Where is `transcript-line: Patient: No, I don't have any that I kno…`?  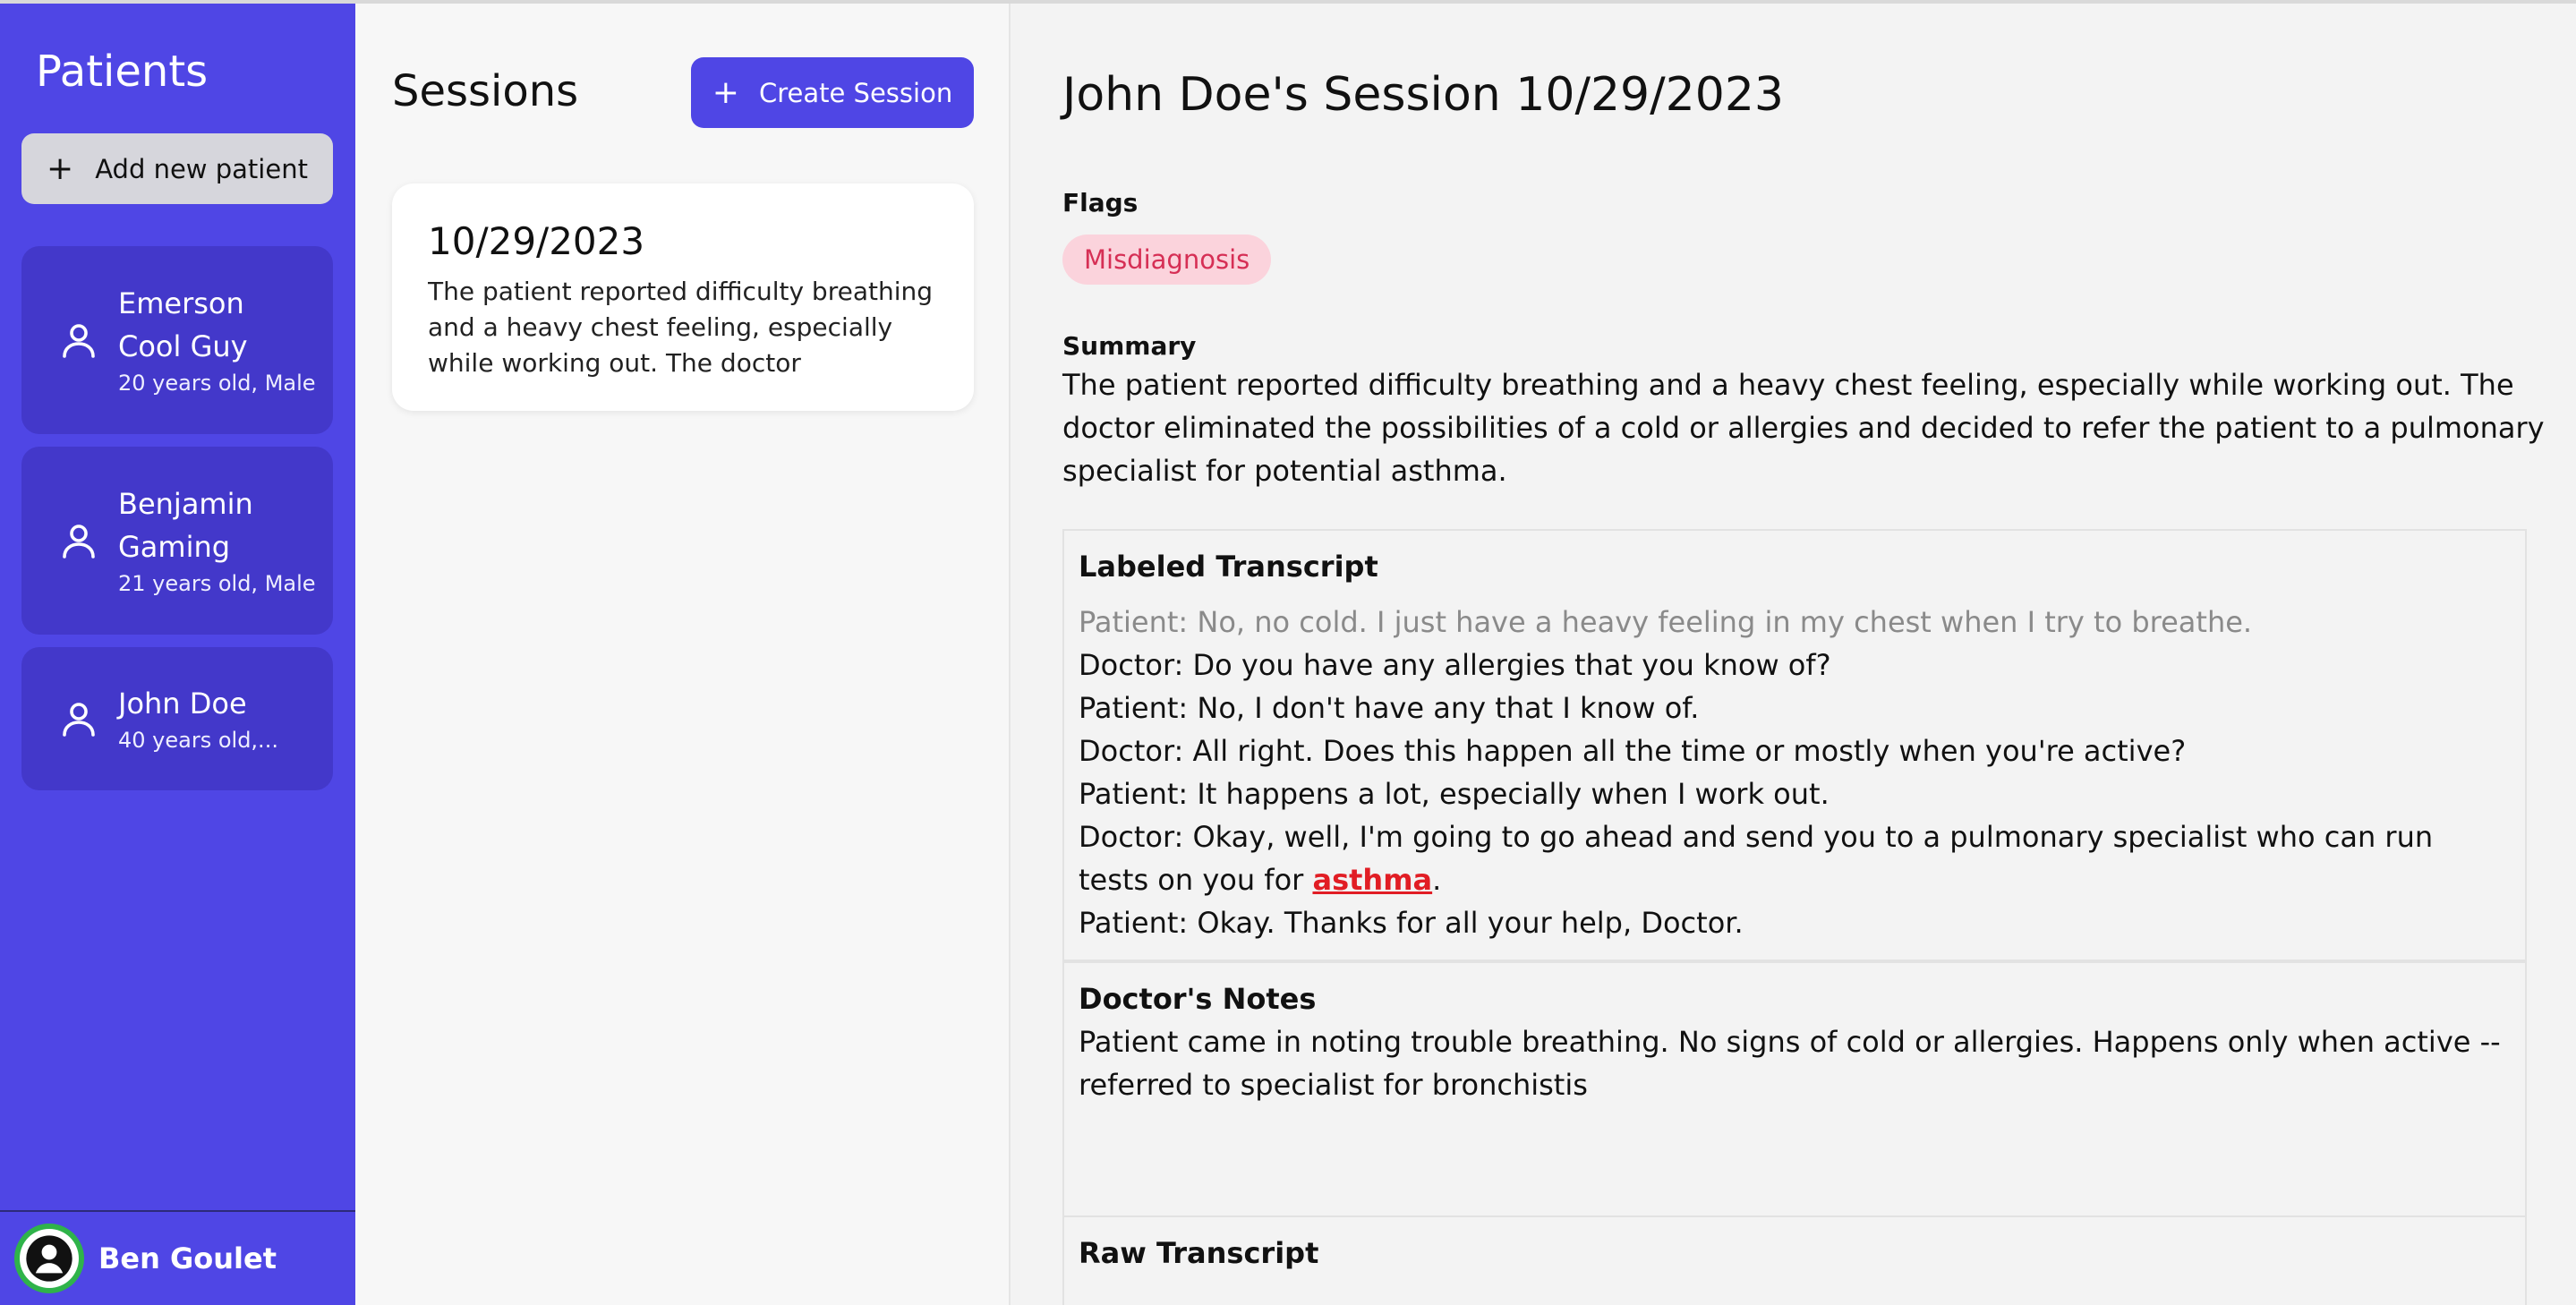
transcript-line: Patient: No, I don't have any that I kno… is located at coordinates (1389, 708).